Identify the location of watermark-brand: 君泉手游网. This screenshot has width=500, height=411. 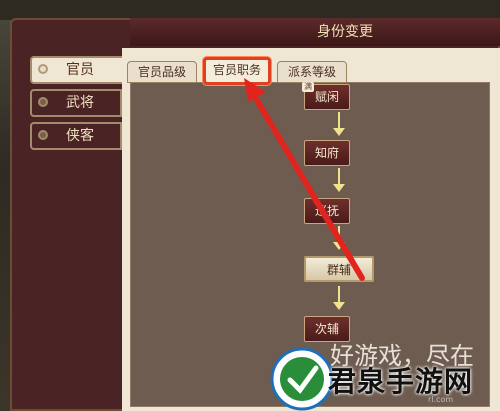
(401, 381).